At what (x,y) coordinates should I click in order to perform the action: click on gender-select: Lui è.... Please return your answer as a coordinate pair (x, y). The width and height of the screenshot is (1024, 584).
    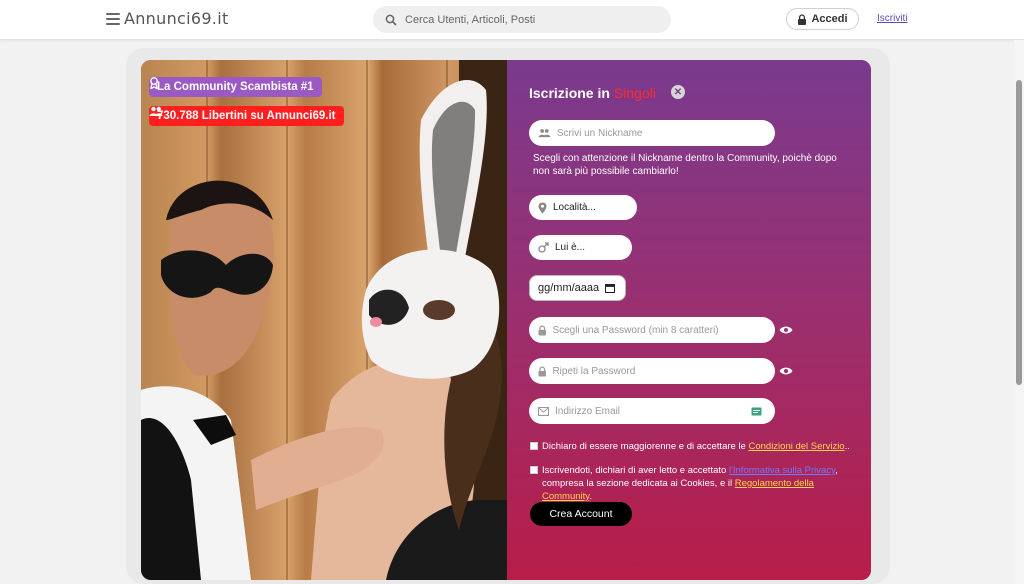
    Looking at the image, I should click on (580, 247).